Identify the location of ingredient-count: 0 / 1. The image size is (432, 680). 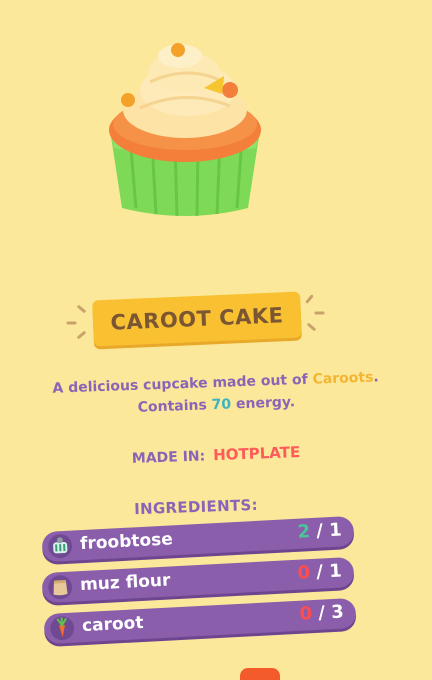
(319, 571).